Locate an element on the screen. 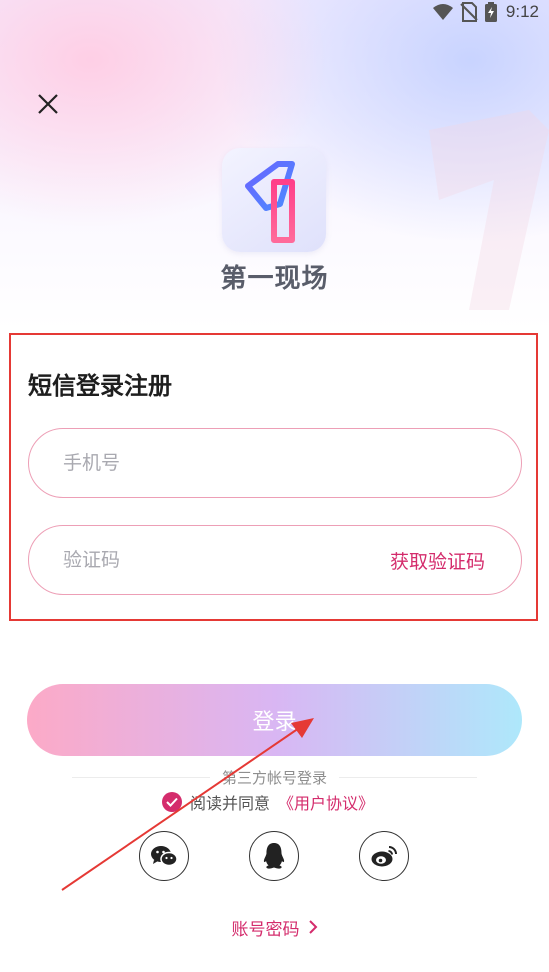  app-logo is located at coordinates (274, 200).